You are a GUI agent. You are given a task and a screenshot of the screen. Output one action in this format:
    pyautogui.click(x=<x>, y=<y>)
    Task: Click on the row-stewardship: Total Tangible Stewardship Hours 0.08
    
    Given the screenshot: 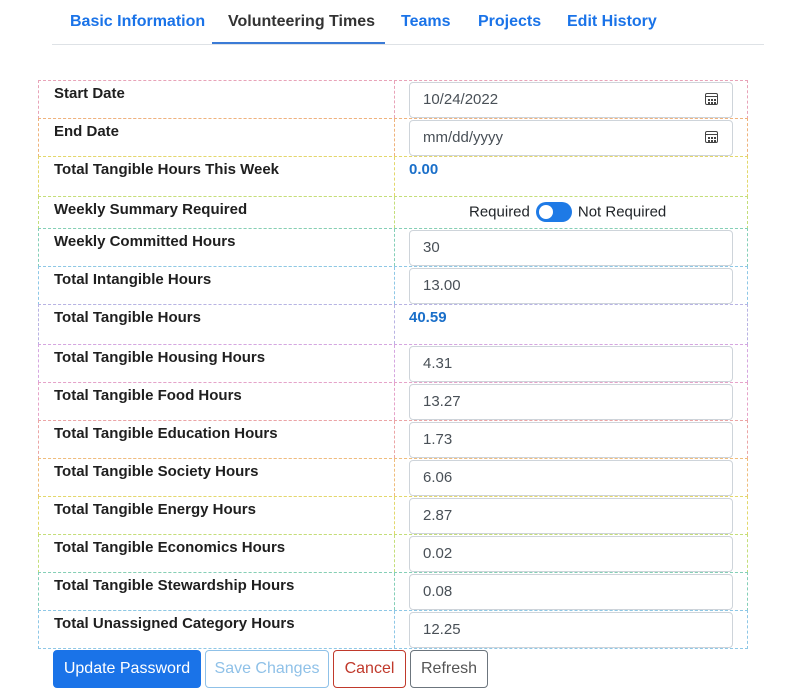 What is the action you would take?
    pyautogui.click(x=393, y=591)
    